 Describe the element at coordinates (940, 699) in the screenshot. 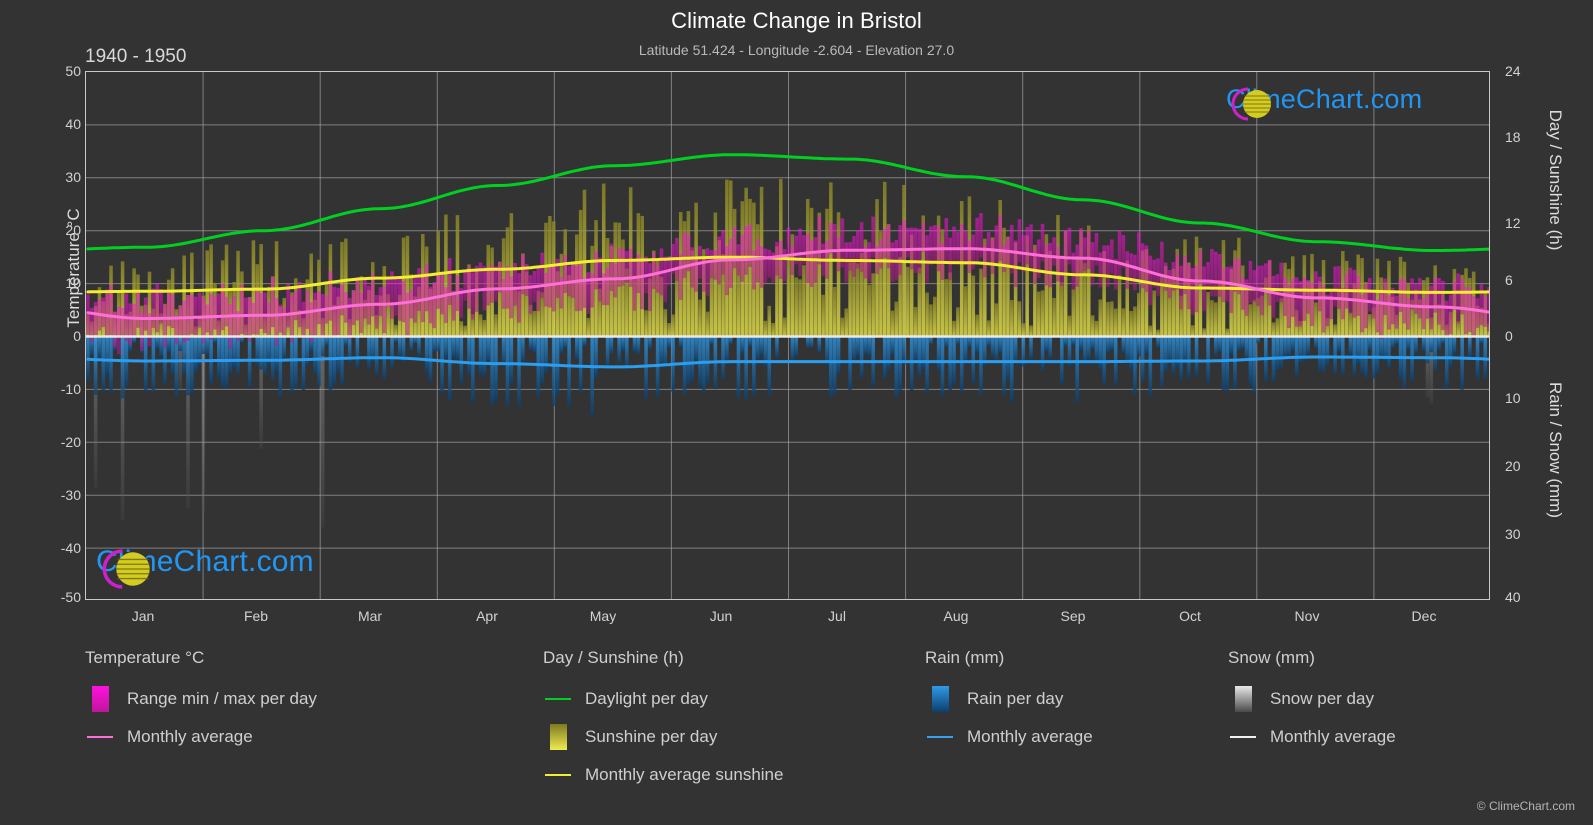

I see `rain-swatch-icon` at that location.